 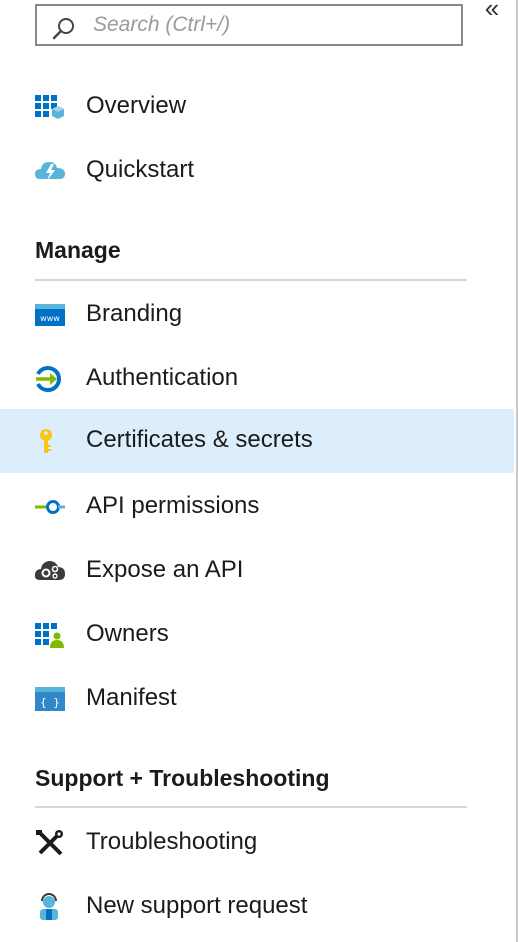 What do you see at coordinates (50, 107) in the screenshot?
I see `overview-grid-icon` at bounding box center [50, 107].